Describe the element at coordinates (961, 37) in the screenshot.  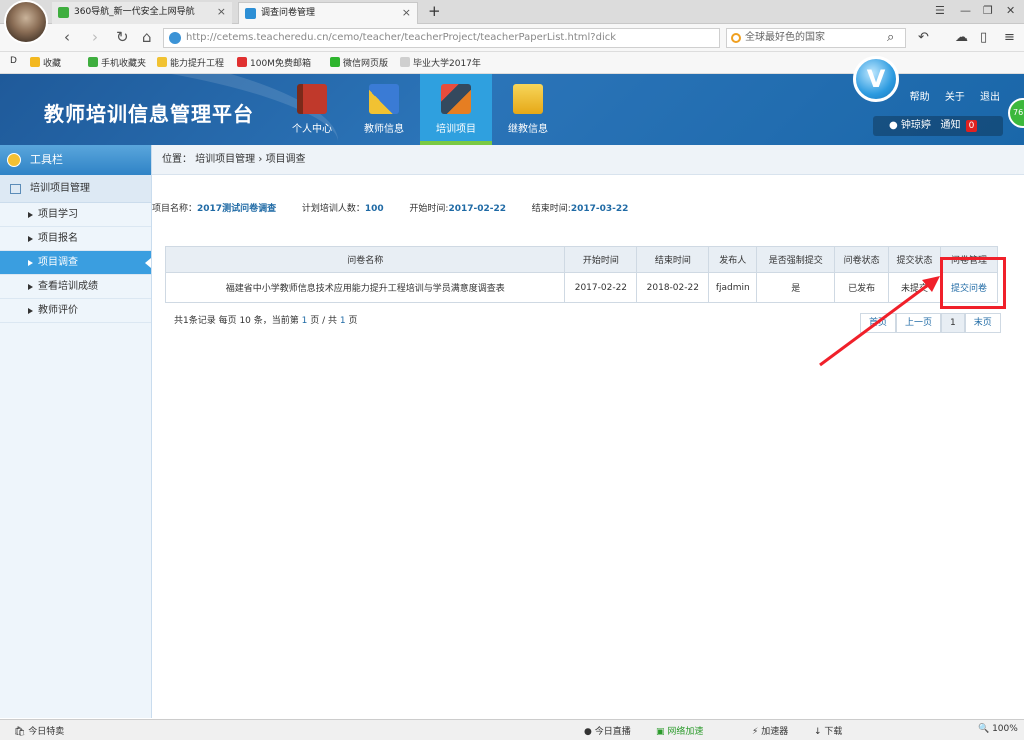
I see `cloud-icon: ☁` at that location.